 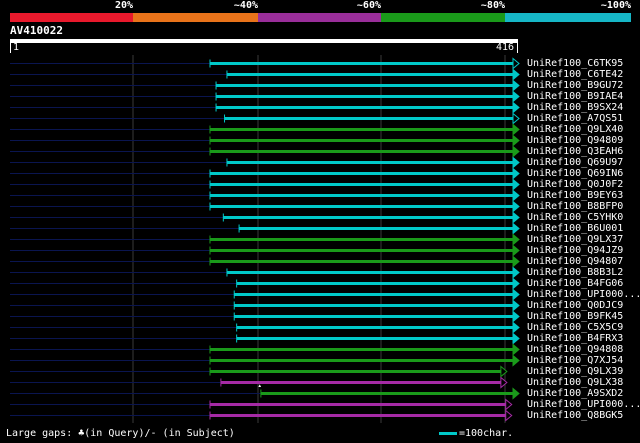 What do you see at coordinates (575, 316) in the screenshot?
I see `hit-name-link: UniRef100_B9FK45` at bounding box center [575, 316].